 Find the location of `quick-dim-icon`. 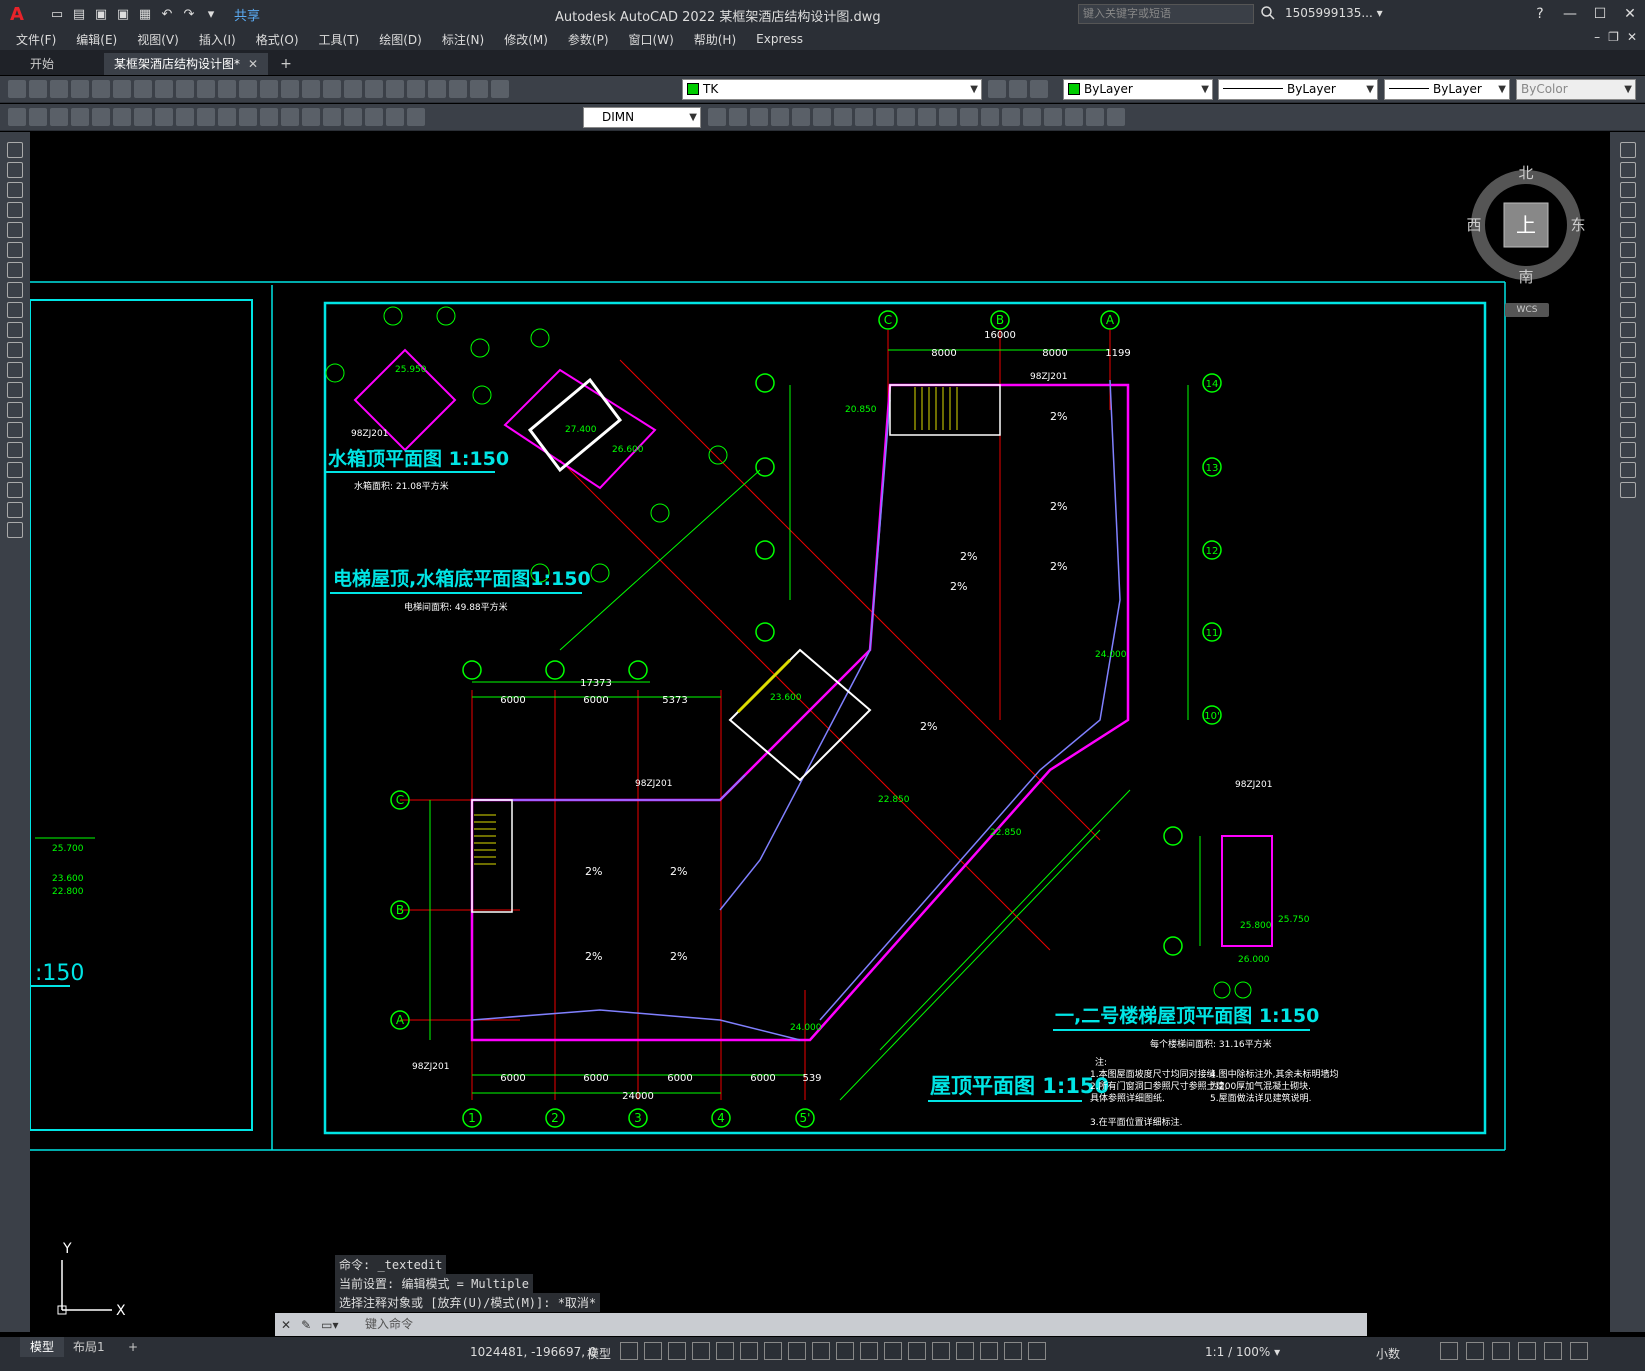

quick-dim-icon is located at coordinates (185, 117).